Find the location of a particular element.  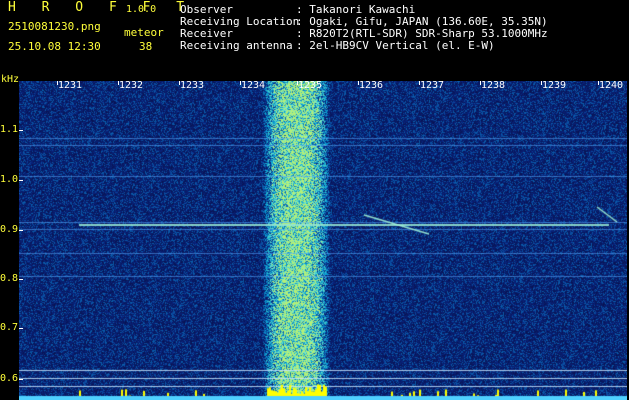

app-logo: H R O F F T is located at coordinates (101, 7).